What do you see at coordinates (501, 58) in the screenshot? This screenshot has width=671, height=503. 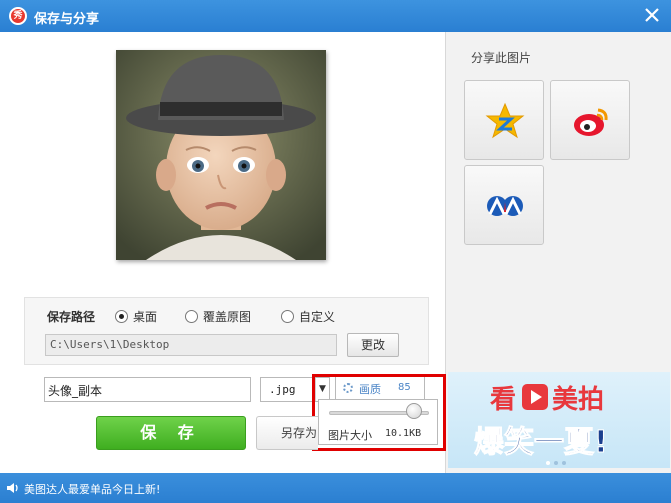 I see `share-title: 分享此图片` at bounding box center [501, 58].